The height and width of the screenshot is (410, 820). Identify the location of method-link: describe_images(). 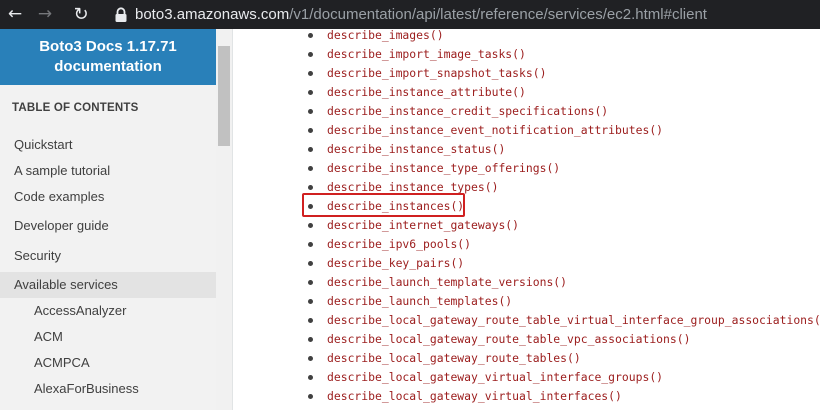
(385, 37).